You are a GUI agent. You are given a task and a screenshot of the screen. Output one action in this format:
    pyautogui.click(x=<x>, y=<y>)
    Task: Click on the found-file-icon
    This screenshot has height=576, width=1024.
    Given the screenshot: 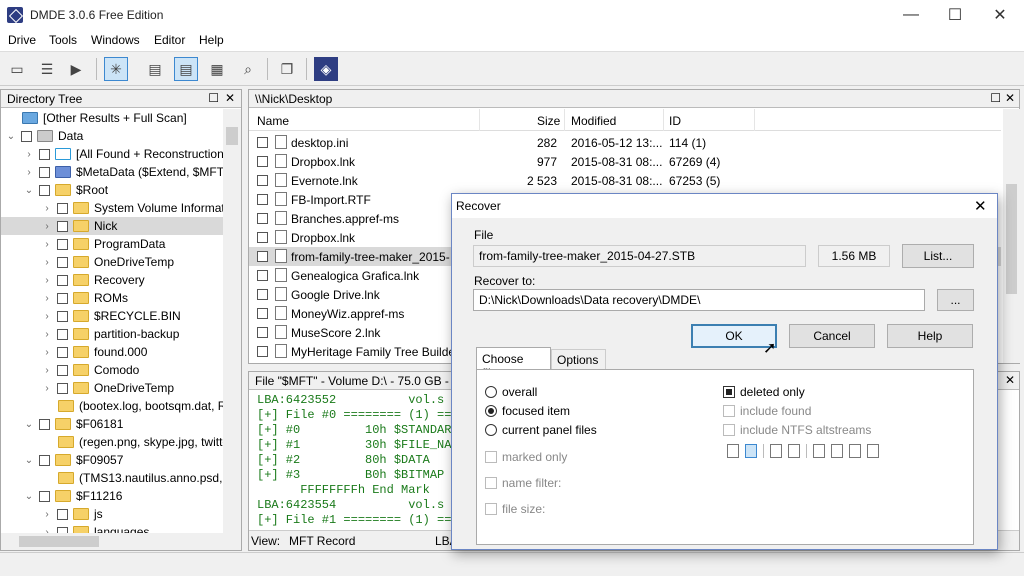 What is the action you would take?
    pyautogui.click(x=776, y=451)
    